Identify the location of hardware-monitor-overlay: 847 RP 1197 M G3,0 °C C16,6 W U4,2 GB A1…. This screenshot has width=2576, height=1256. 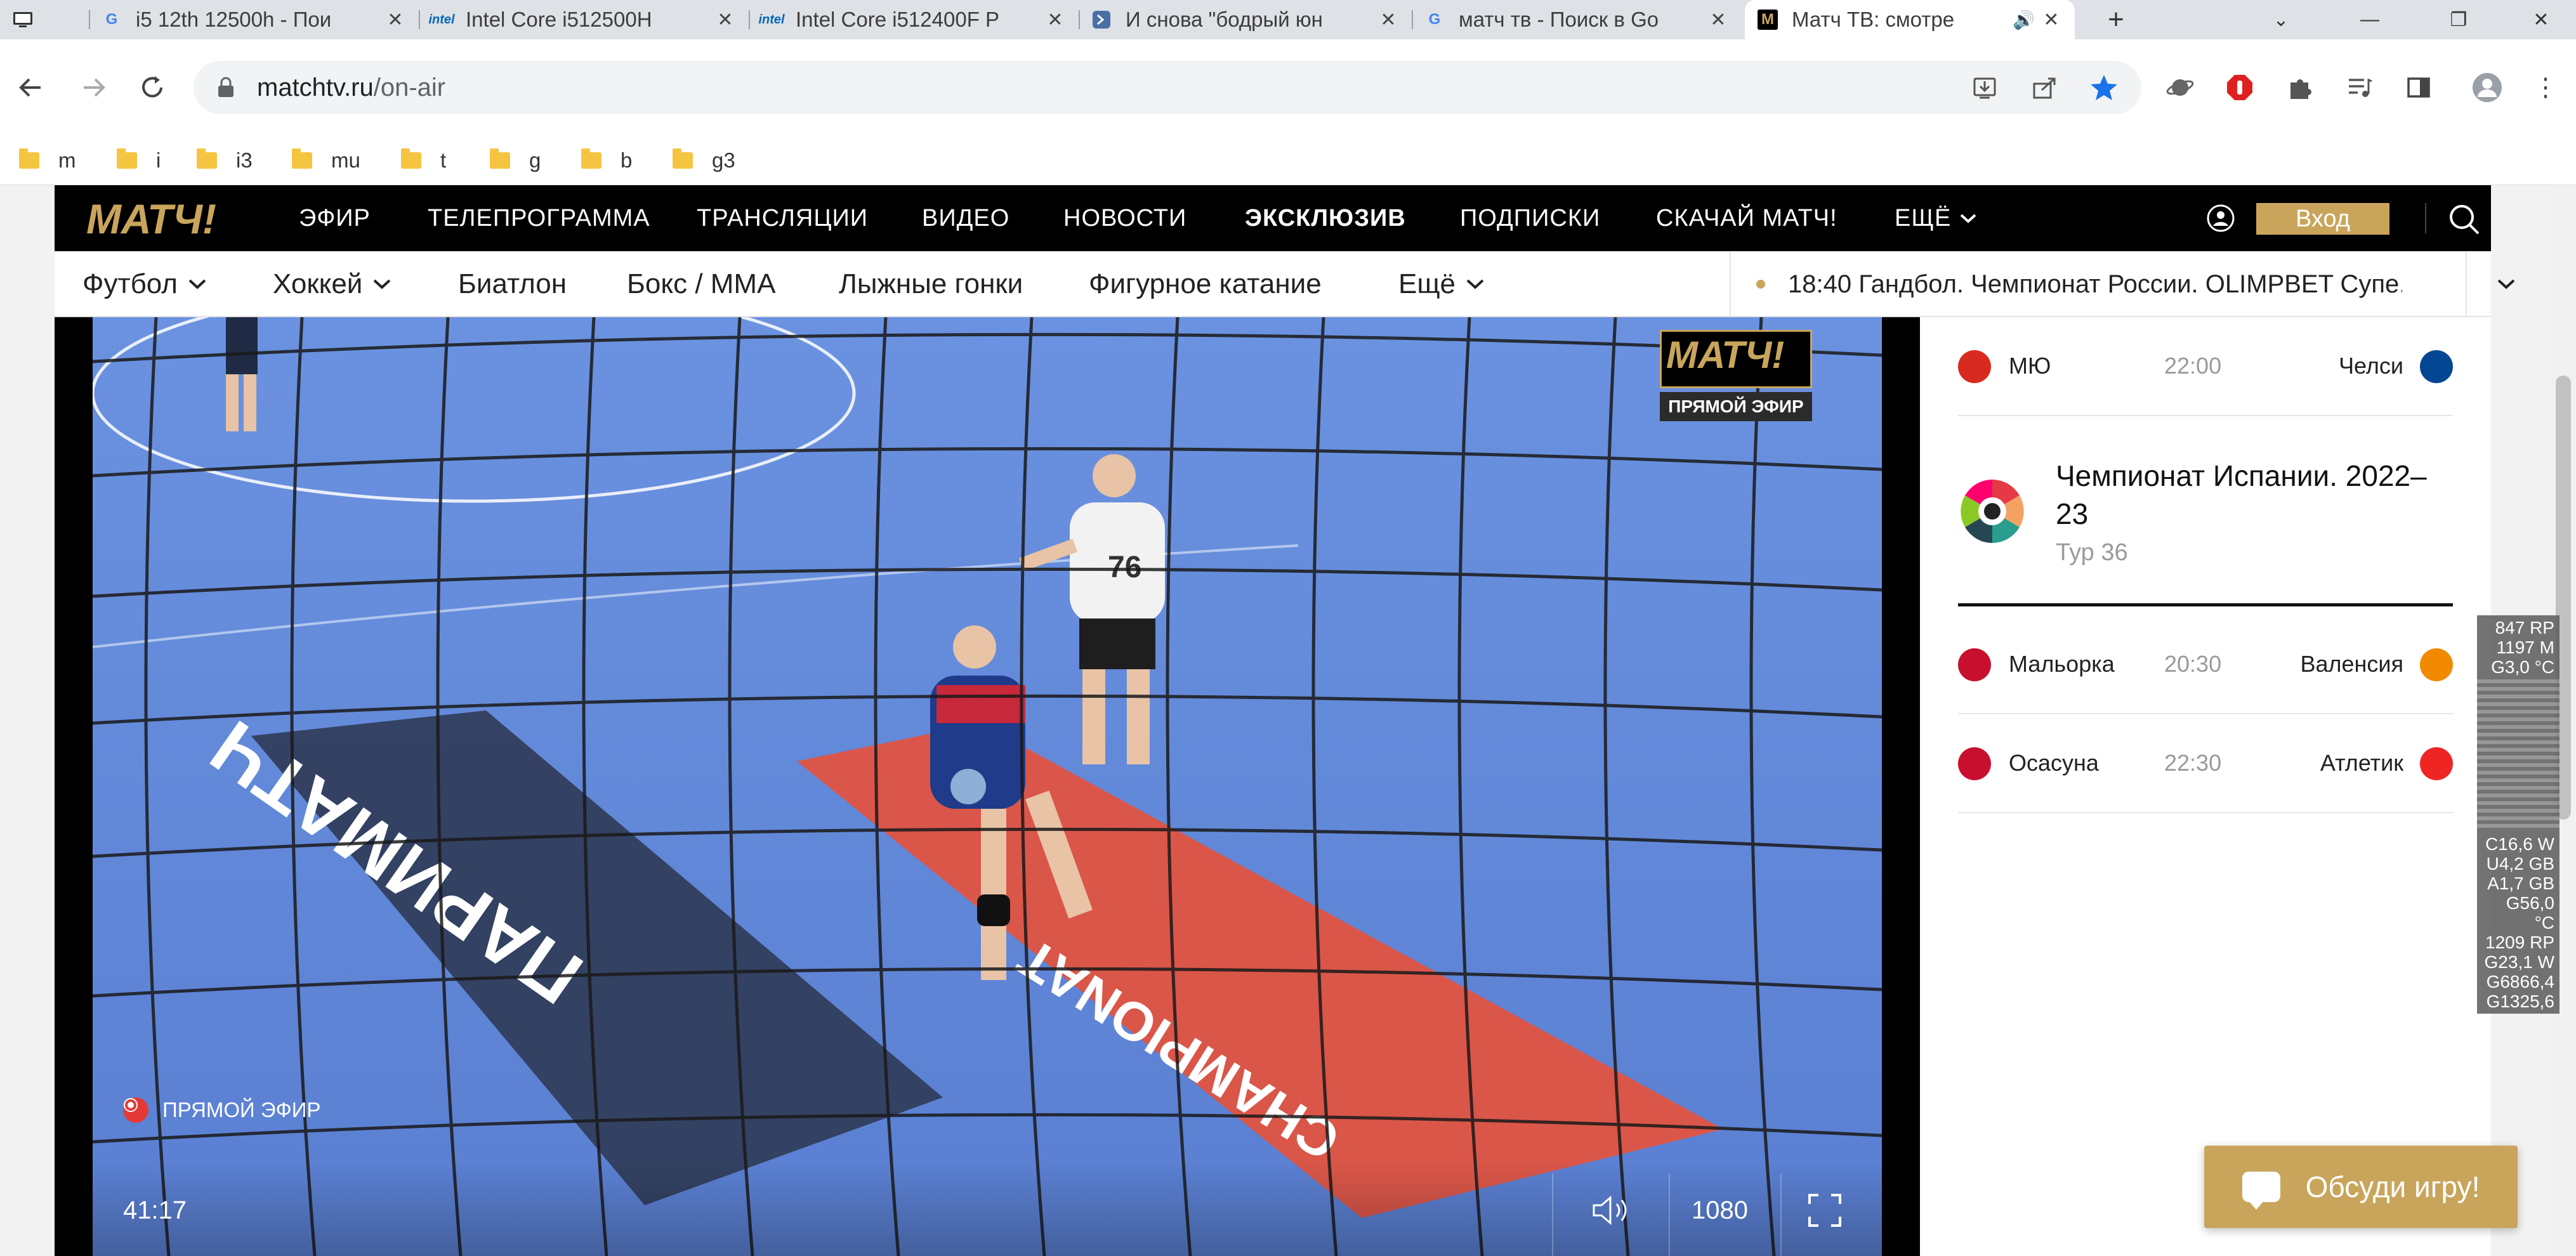
(2518, 814).